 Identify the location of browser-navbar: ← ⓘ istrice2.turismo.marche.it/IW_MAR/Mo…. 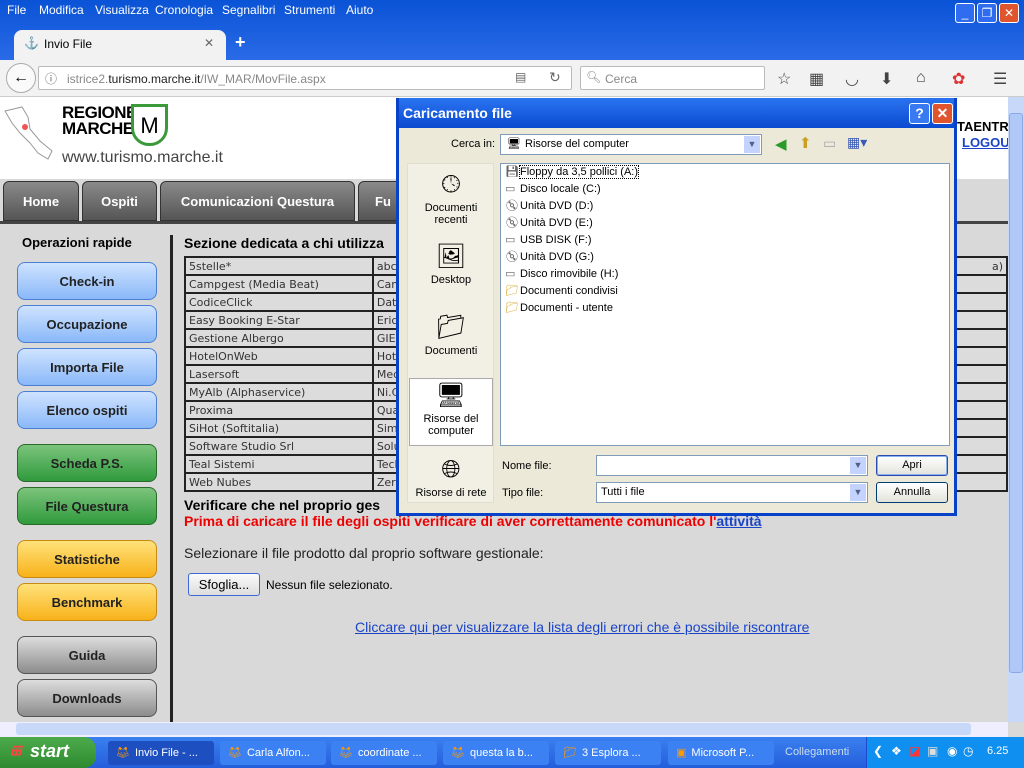
(512, 78).